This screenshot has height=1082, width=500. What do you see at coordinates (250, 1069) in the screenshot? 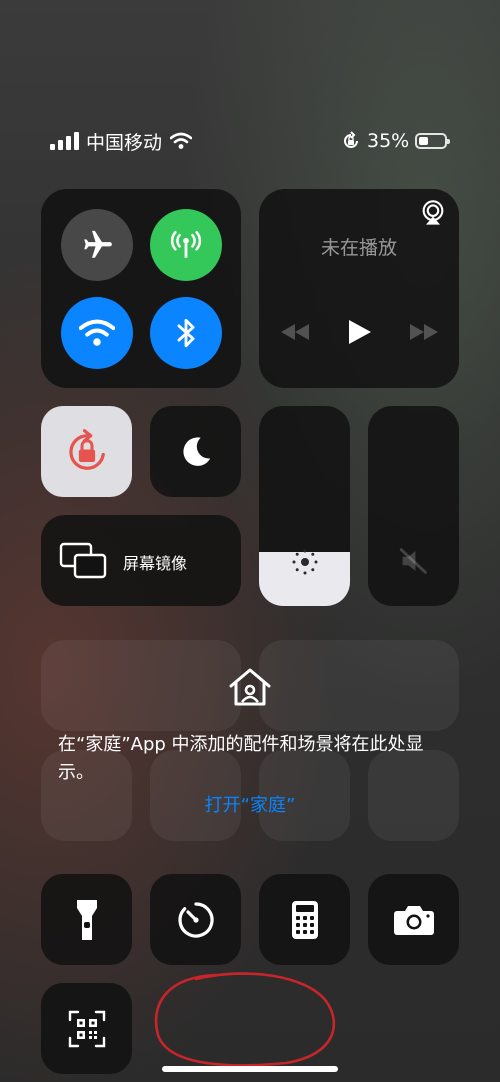
I see `home-indicator` at bounding box center [250, 1069].